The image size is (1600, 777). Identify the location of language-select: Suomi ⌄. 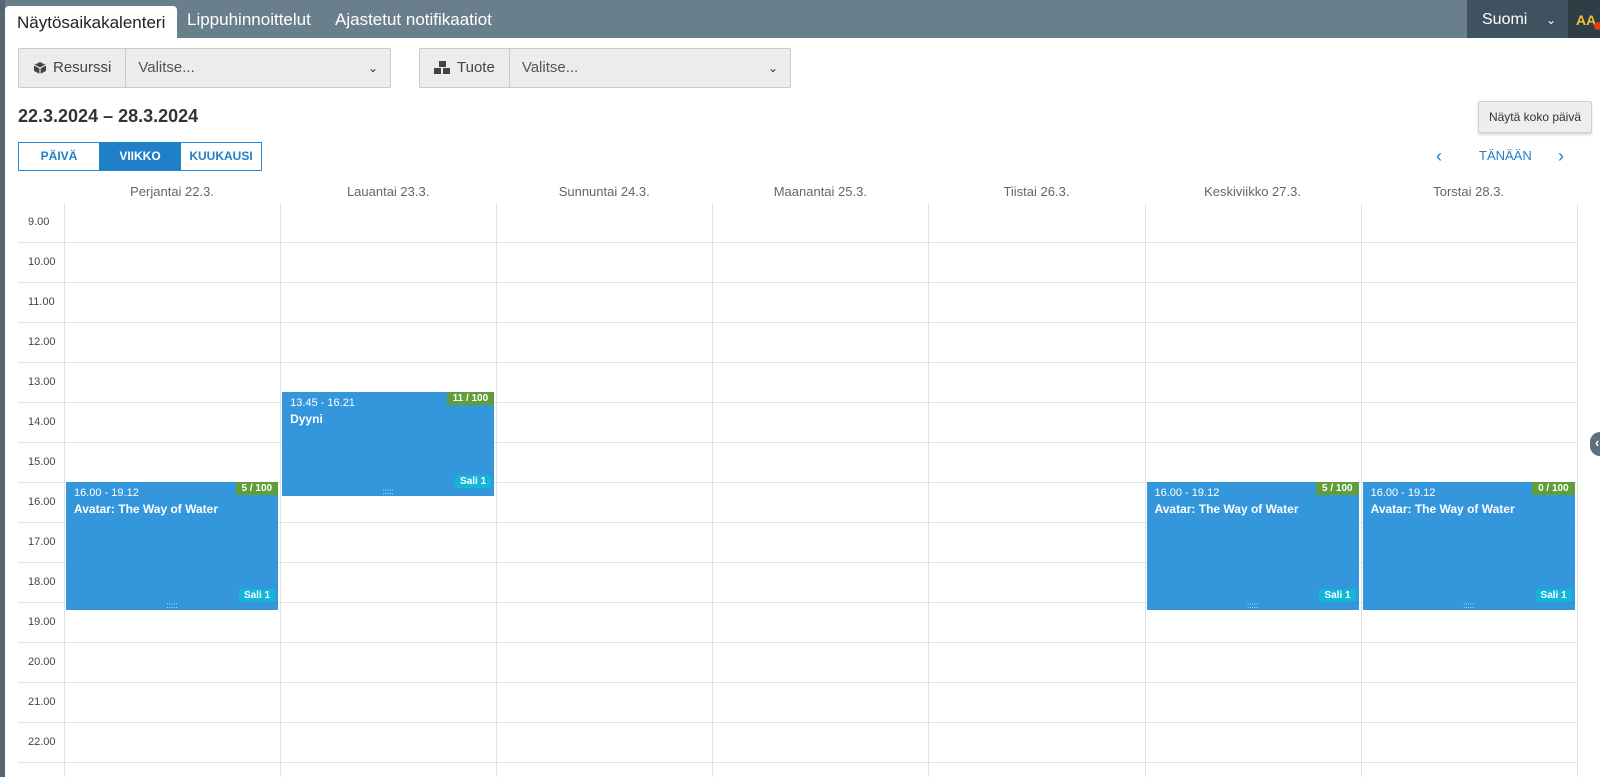
(1517, 19).